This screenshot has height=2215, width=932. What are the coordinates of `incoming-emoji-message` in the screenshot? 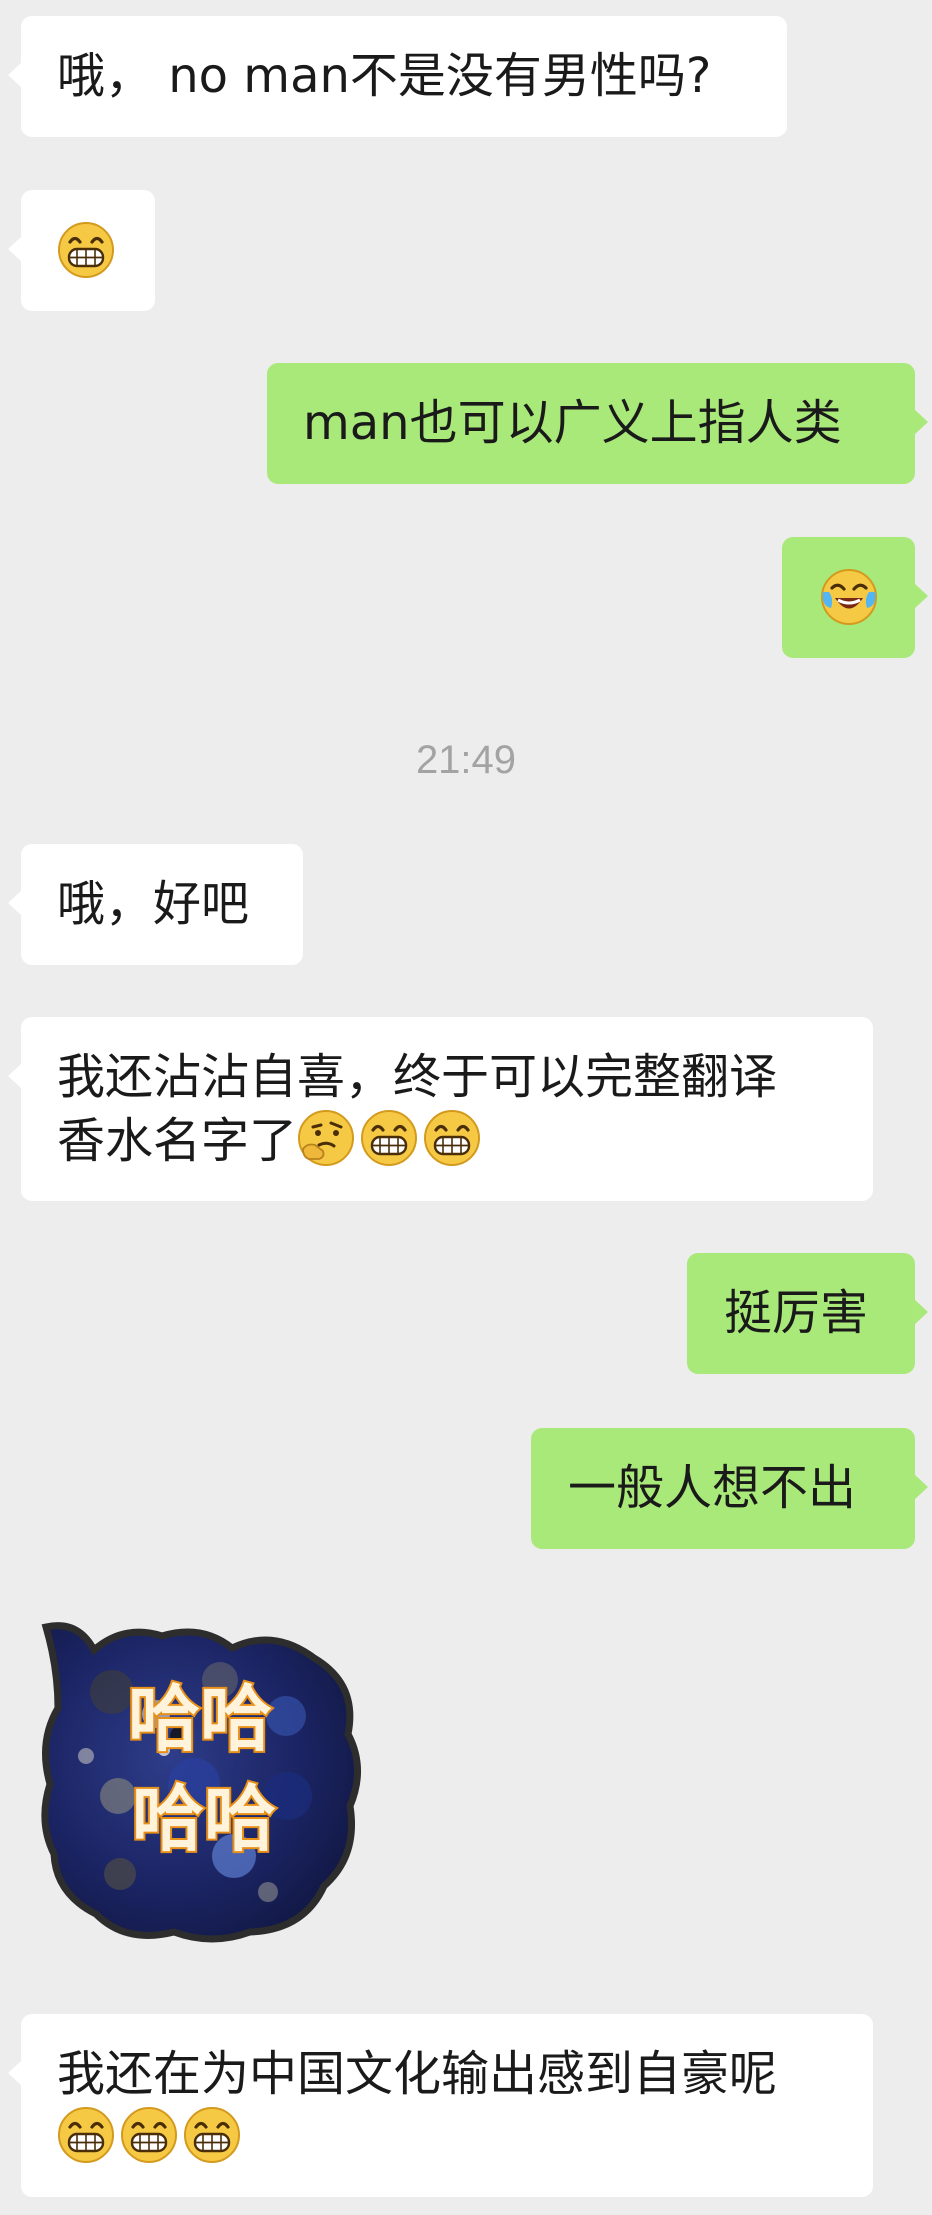 It's located at (81, 250).